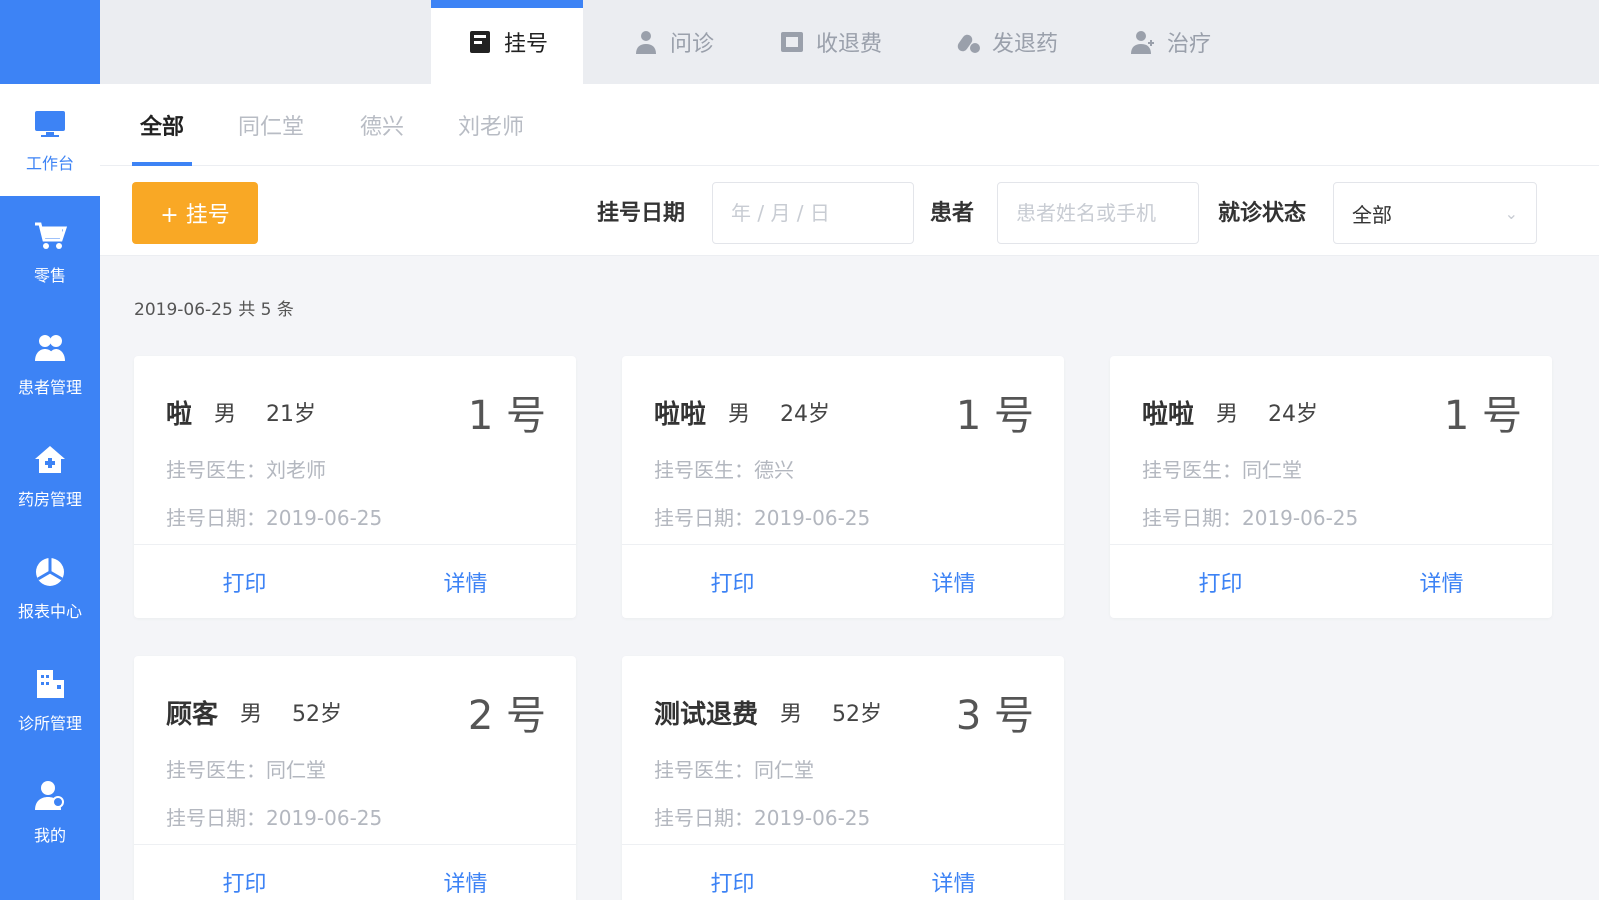 The height and width of the screenshot is (900, 1599). Describe the element at coordinates (994, 716) in the screenshot. I see `queue-number: 3 号` at that location.